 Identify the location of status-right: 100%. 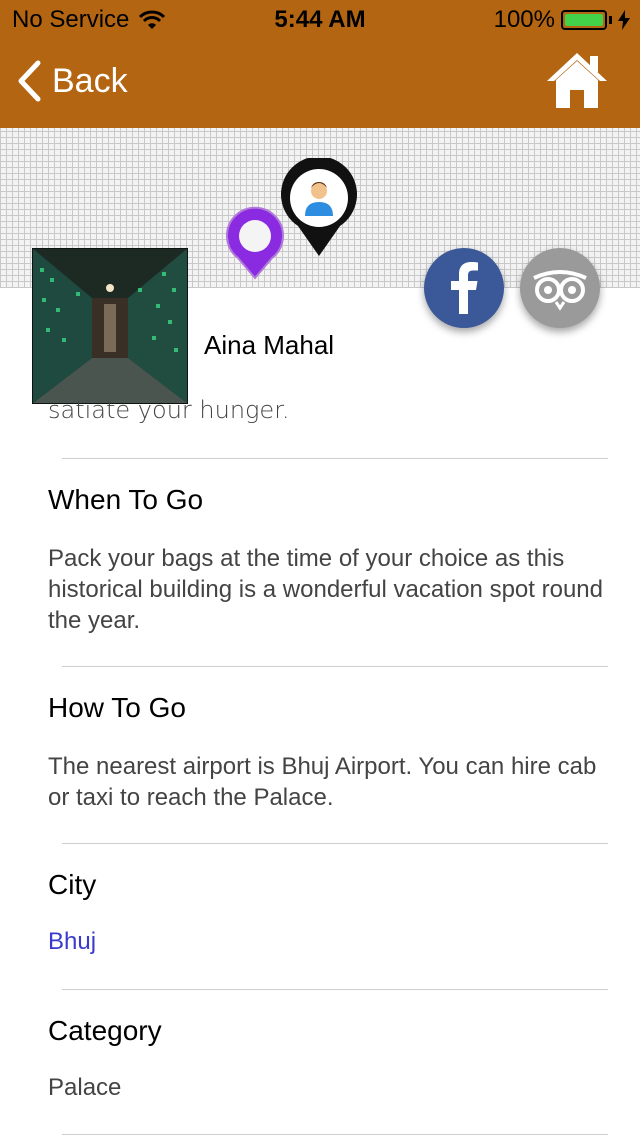
(562, 20).